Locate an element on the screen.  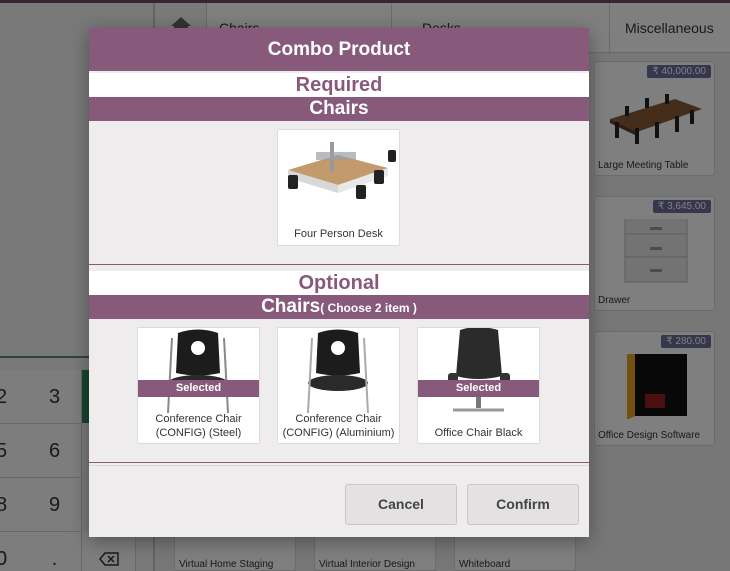
cancel-button: Cancel is located at coordinates (401, 504).